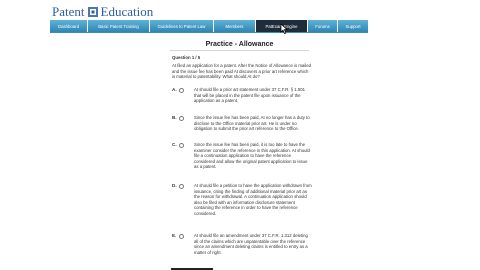 This screenshot has height=270, width=480. I want to click on logo-mark-icon, so click(93, 12).